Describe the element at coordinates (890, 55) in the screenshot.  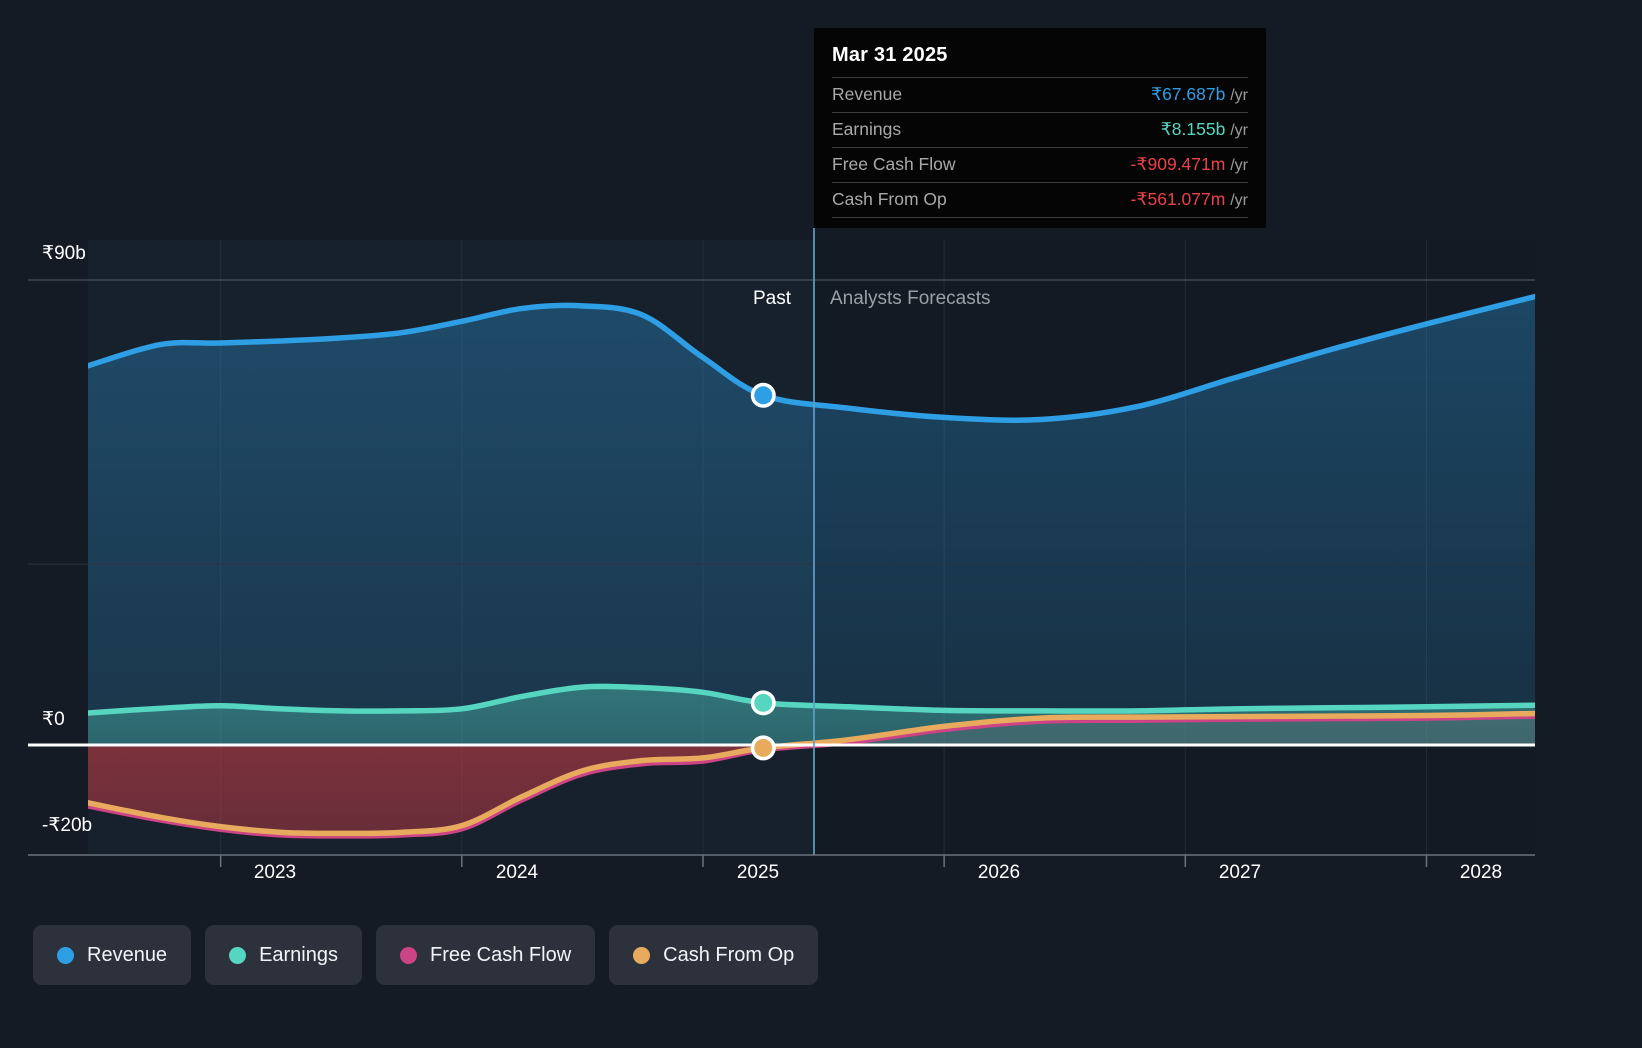
I see `tooltip-date: Mar 31 2025` at that location.